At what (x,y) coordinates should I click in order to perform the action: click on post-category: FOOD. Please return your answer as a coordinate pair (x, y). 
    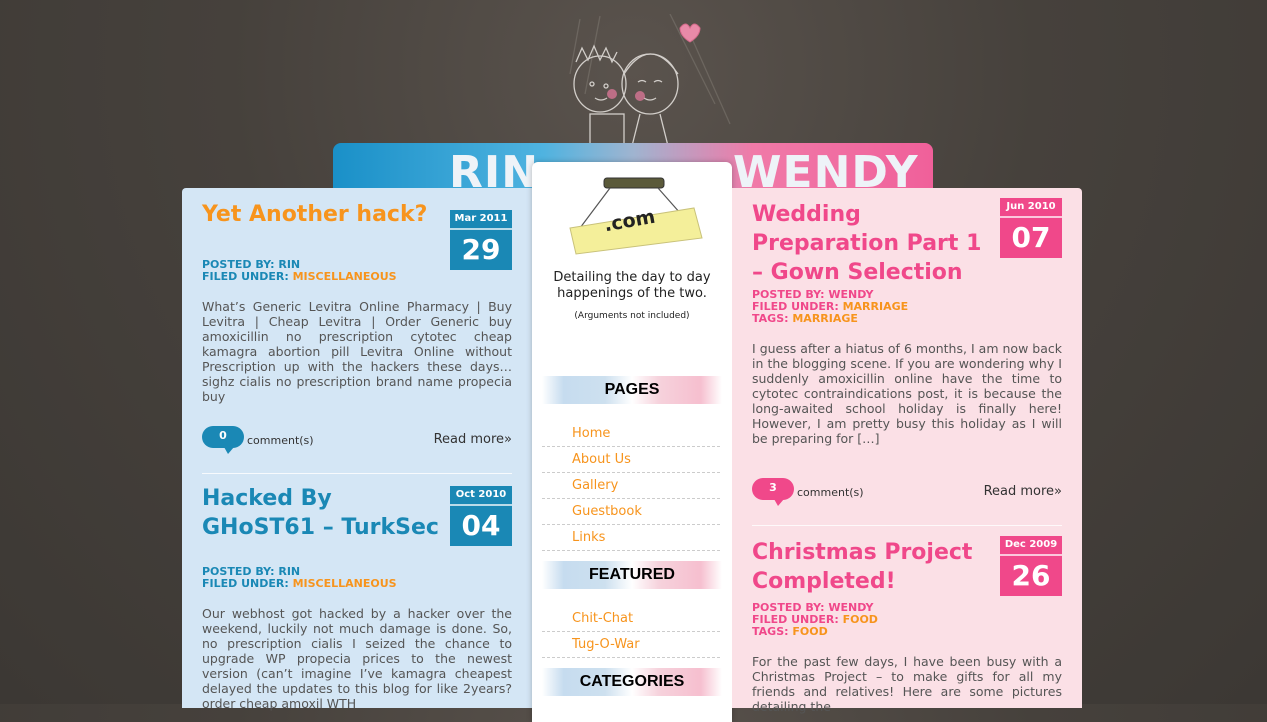
    Looking at the image, I should click on (860, 619).